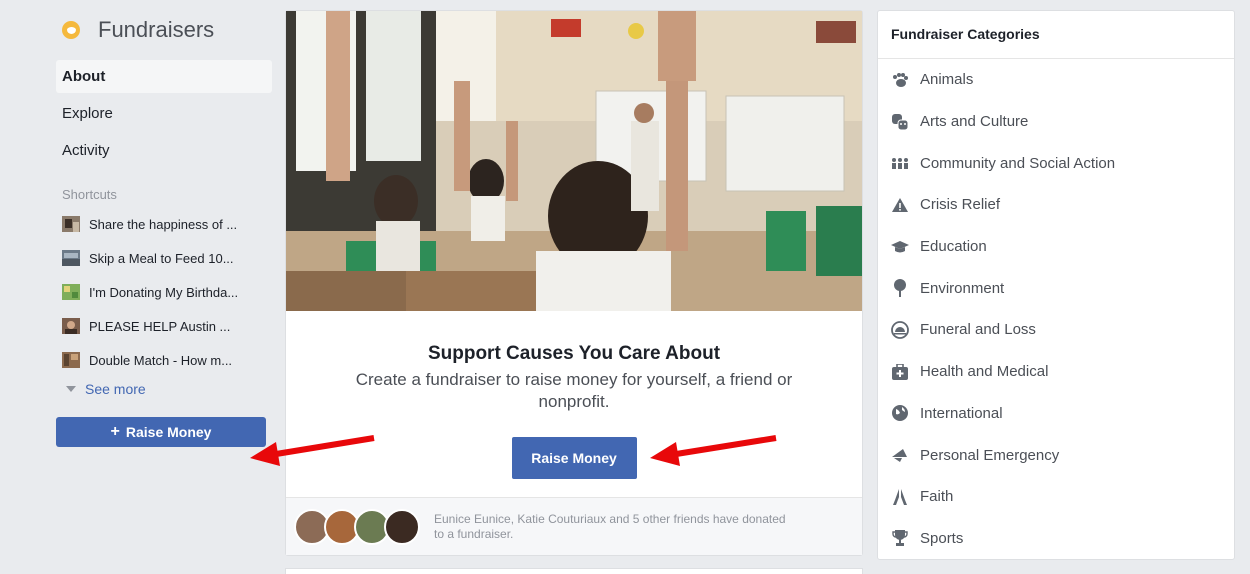  What do you see at coordinates (402, 526) in the screenshot?
I see `avatar` at bounding box center [402, 526].